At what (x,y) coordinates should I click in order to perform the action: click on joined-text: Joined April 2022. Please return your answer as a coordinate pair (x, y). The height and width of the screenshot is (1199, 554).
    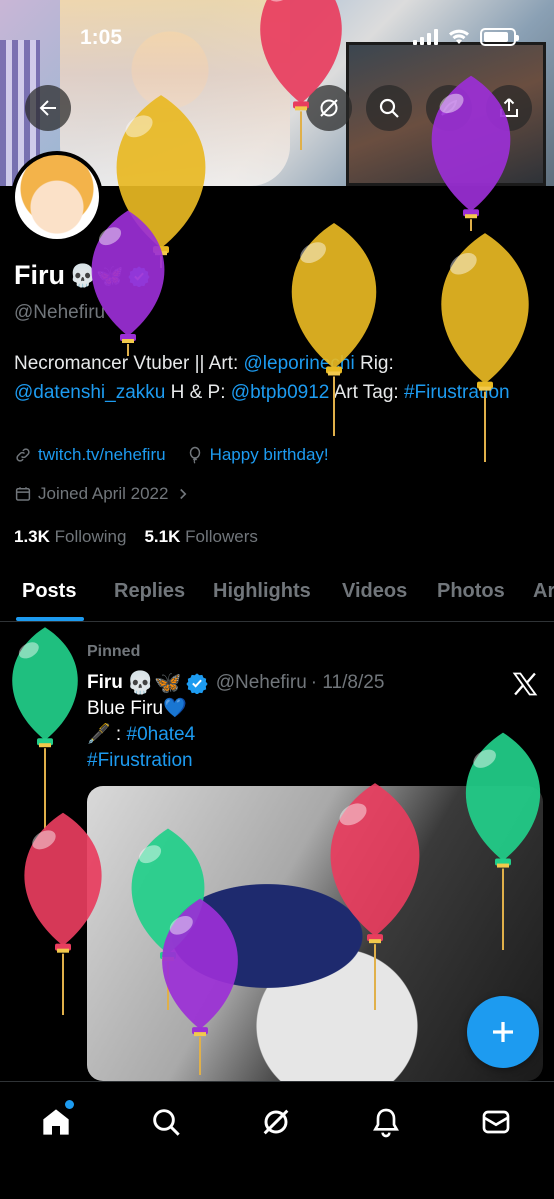
    Looking at the image, I should click on (103, 493).